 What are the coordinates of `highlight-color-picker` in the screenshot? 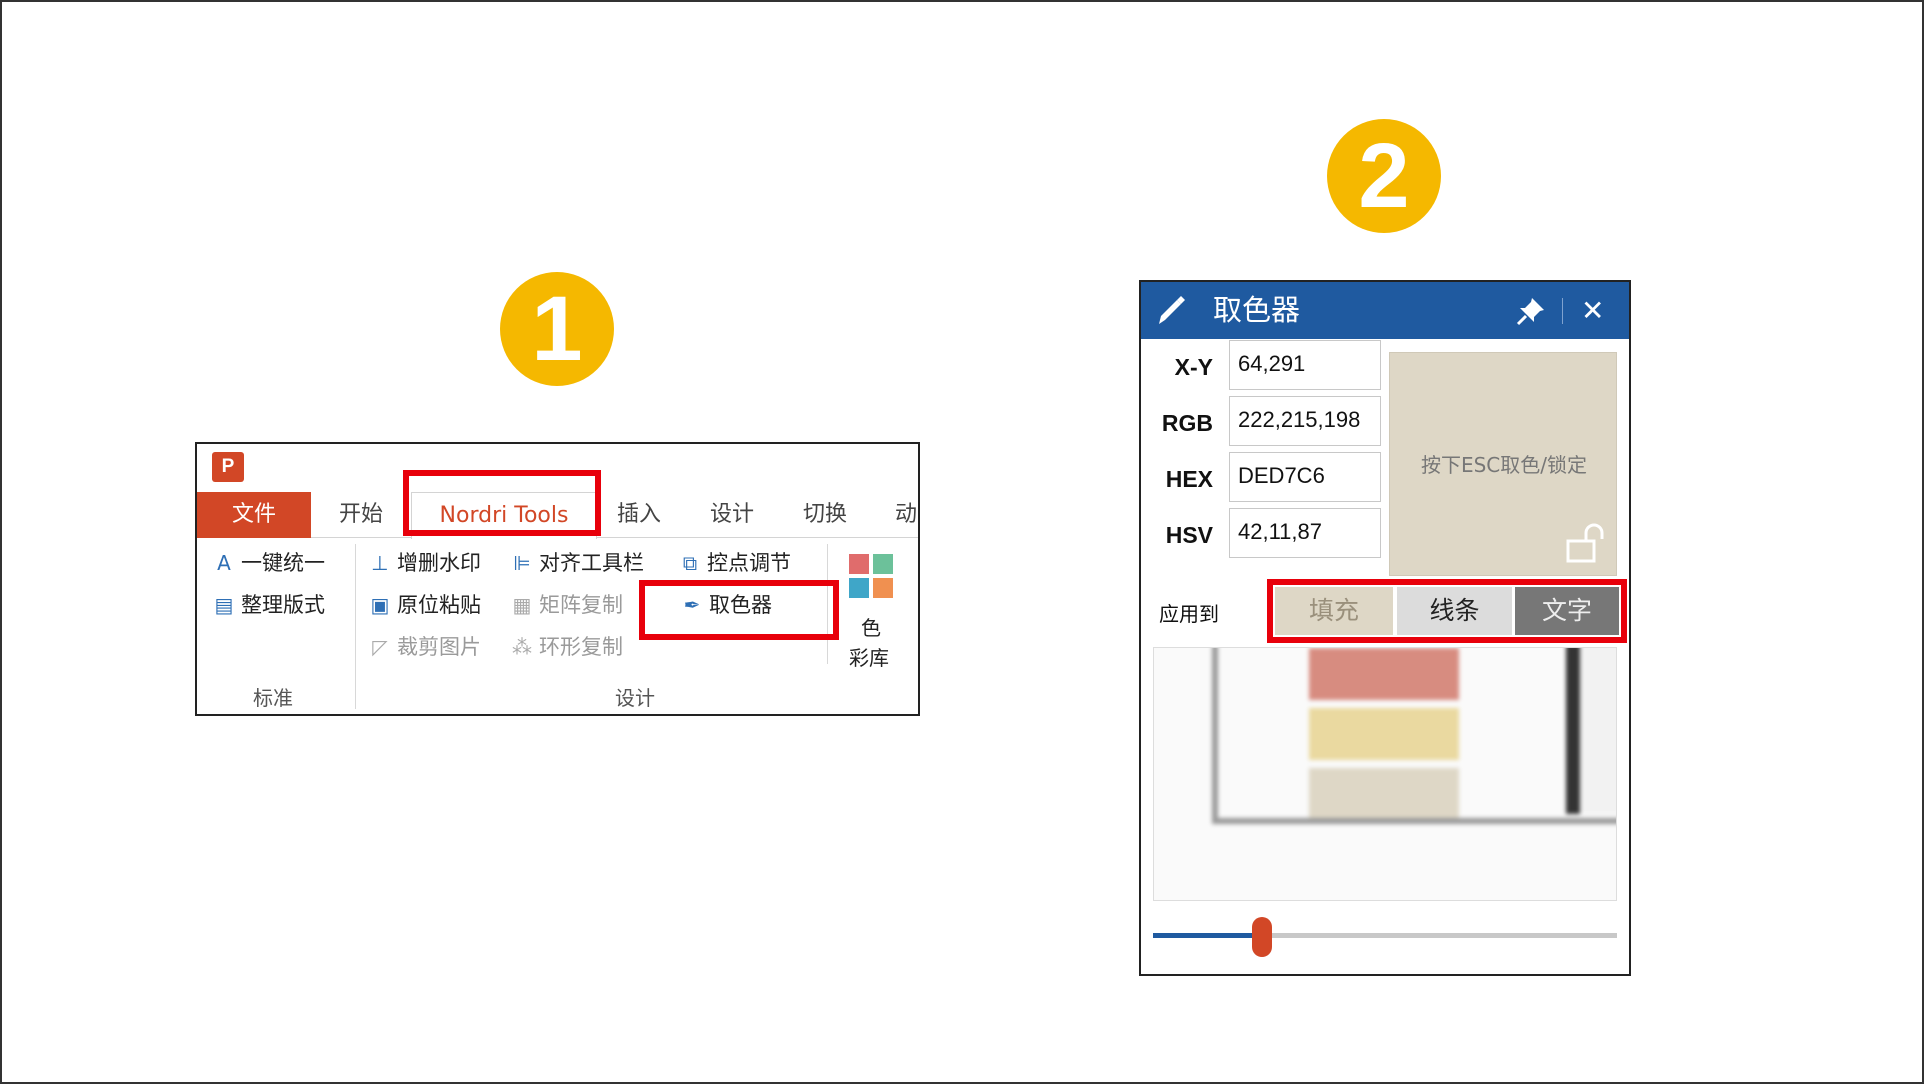 It's located at (739, 610).